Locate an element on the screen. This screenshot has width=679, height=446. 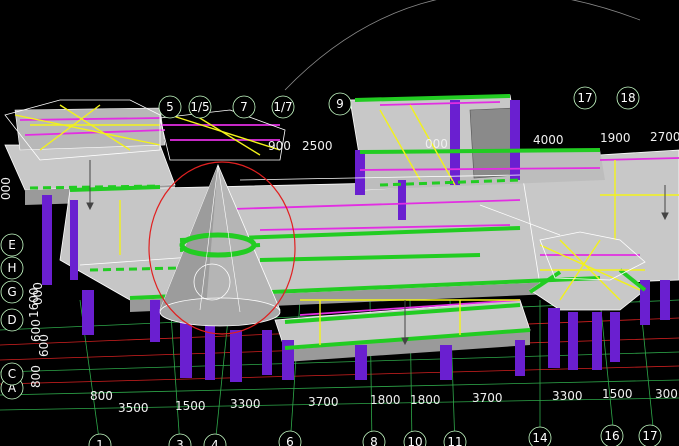
grid-axis-label: 1/5 is located at coordinates (199, 107).